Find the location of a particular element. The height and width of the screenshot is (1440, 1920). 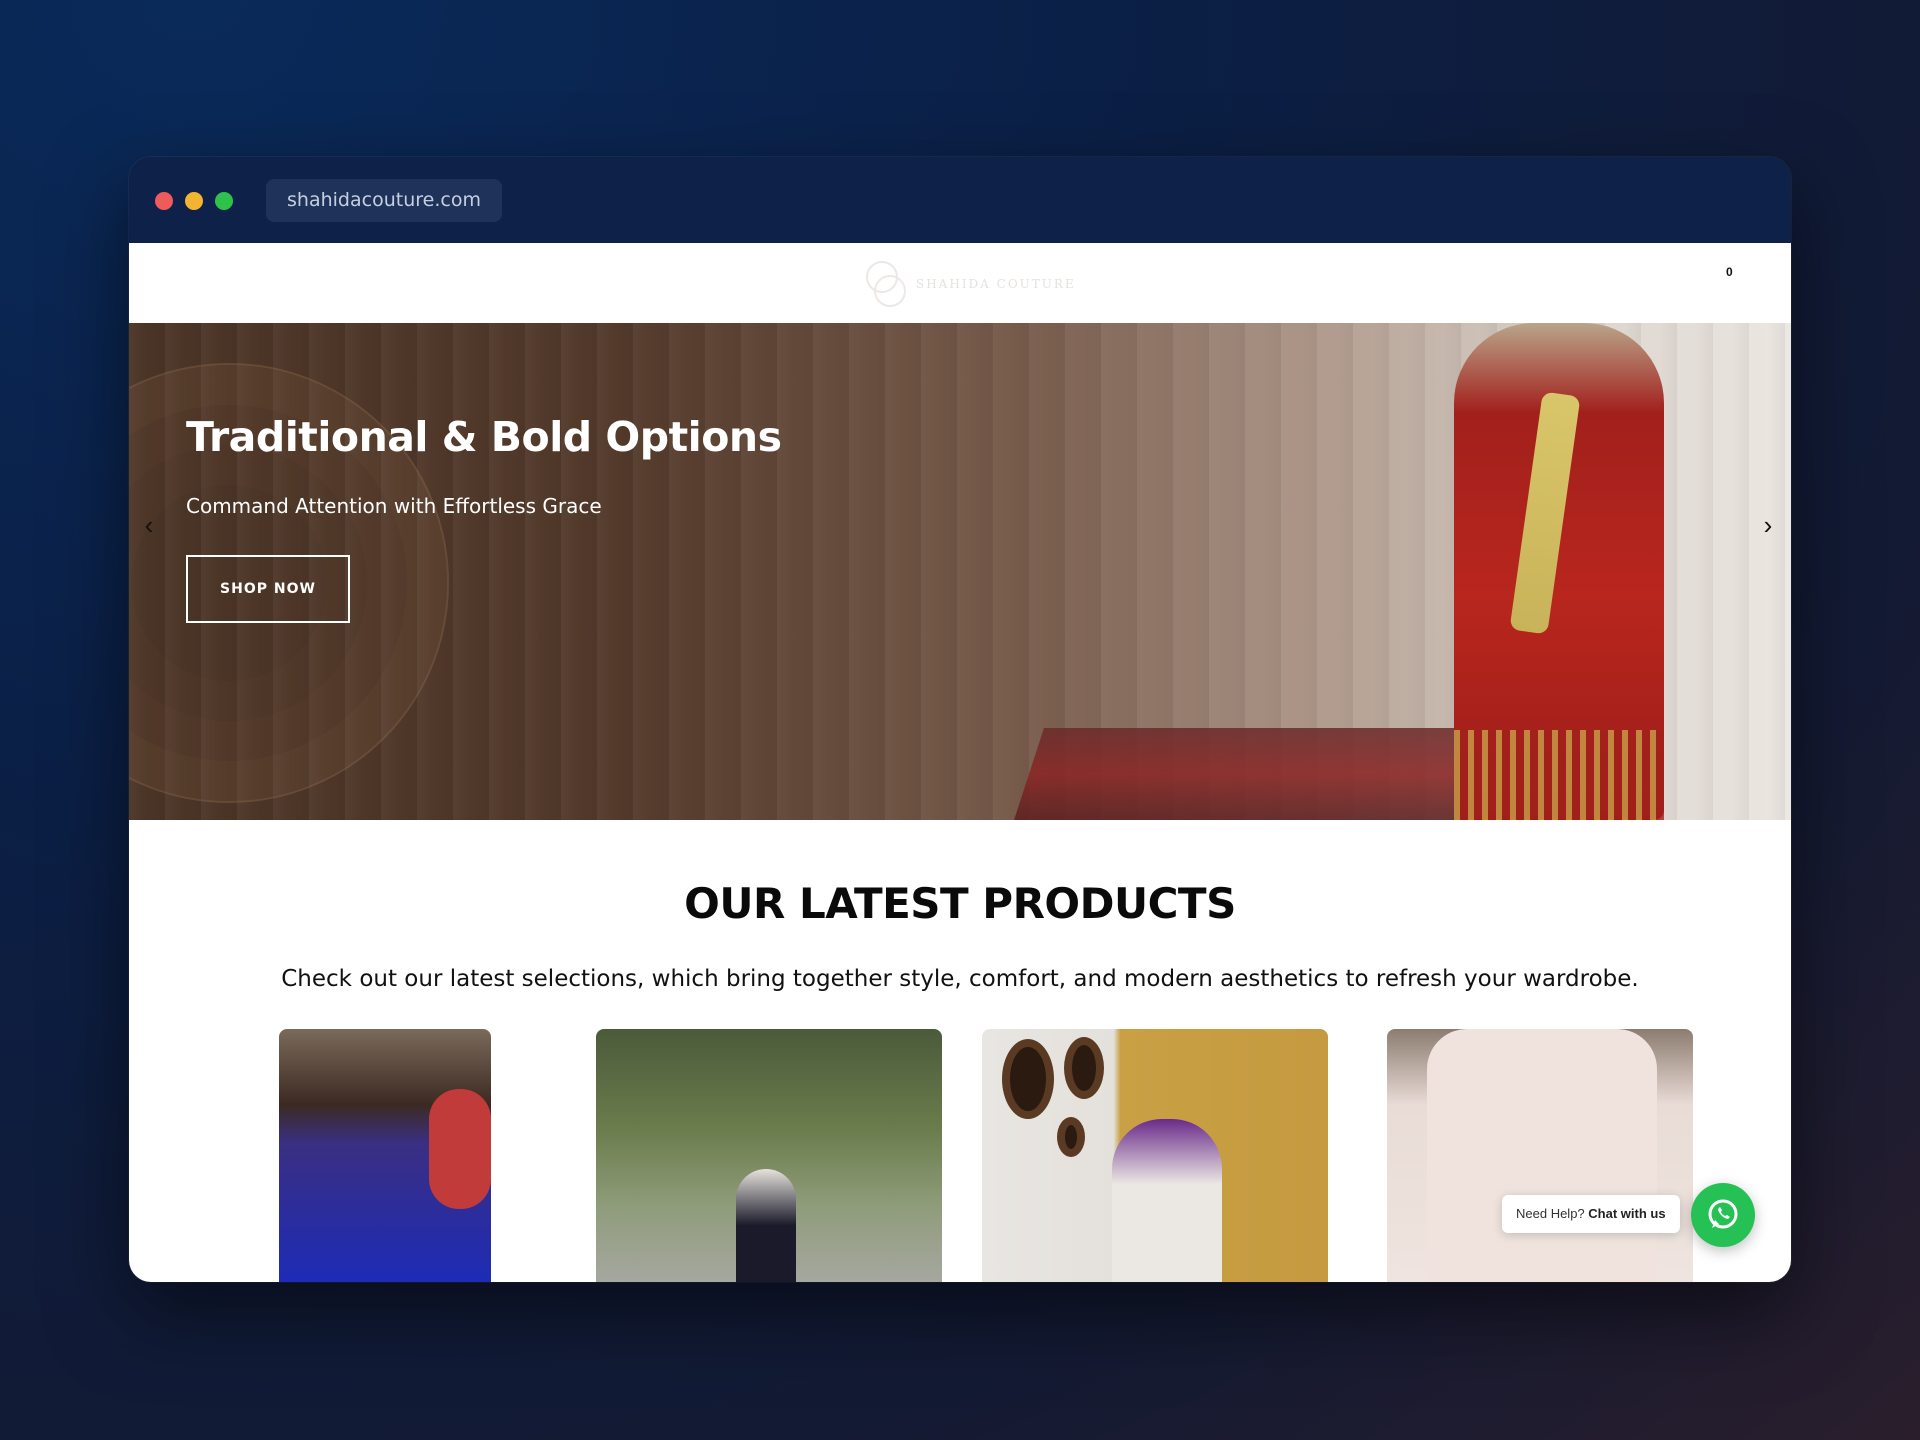

products-section-title: OUR LATEST PRODUCTS is located at coordinates (960, 903).